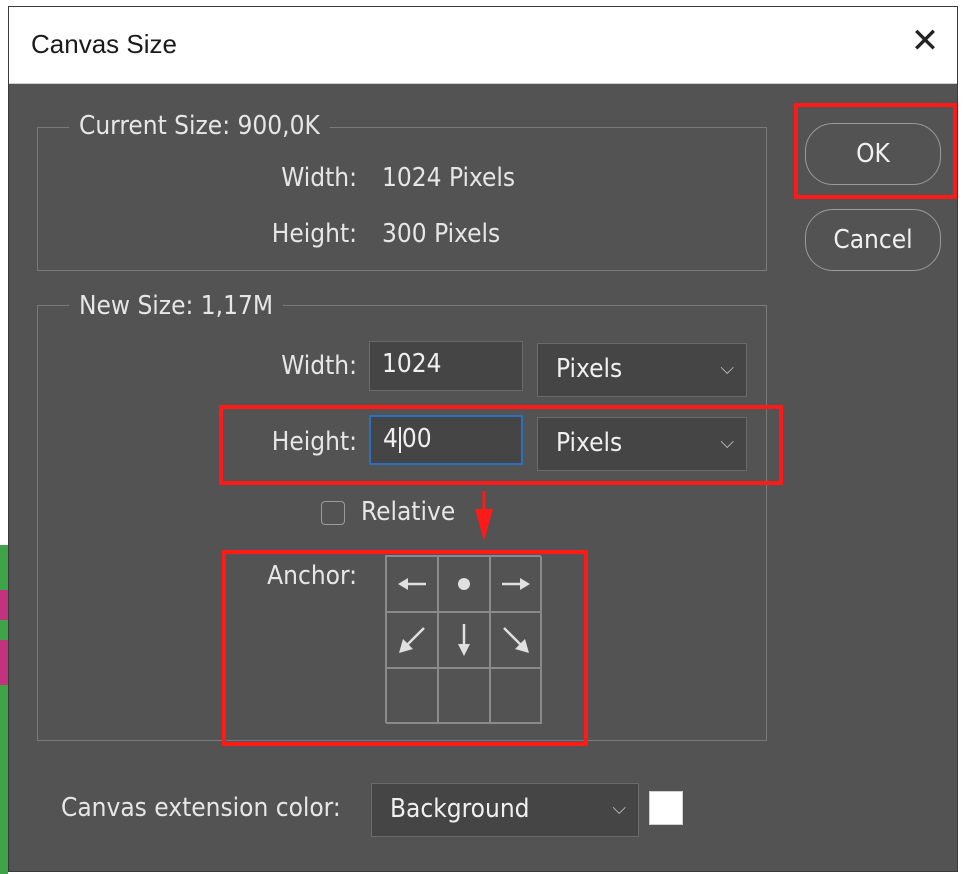 This screenshot has height=874, width=964. What do you see at coordinates (441, 234) in the screenshot?
I see `current-height-value: 300 Pixels` at bounding box center [441, 234].